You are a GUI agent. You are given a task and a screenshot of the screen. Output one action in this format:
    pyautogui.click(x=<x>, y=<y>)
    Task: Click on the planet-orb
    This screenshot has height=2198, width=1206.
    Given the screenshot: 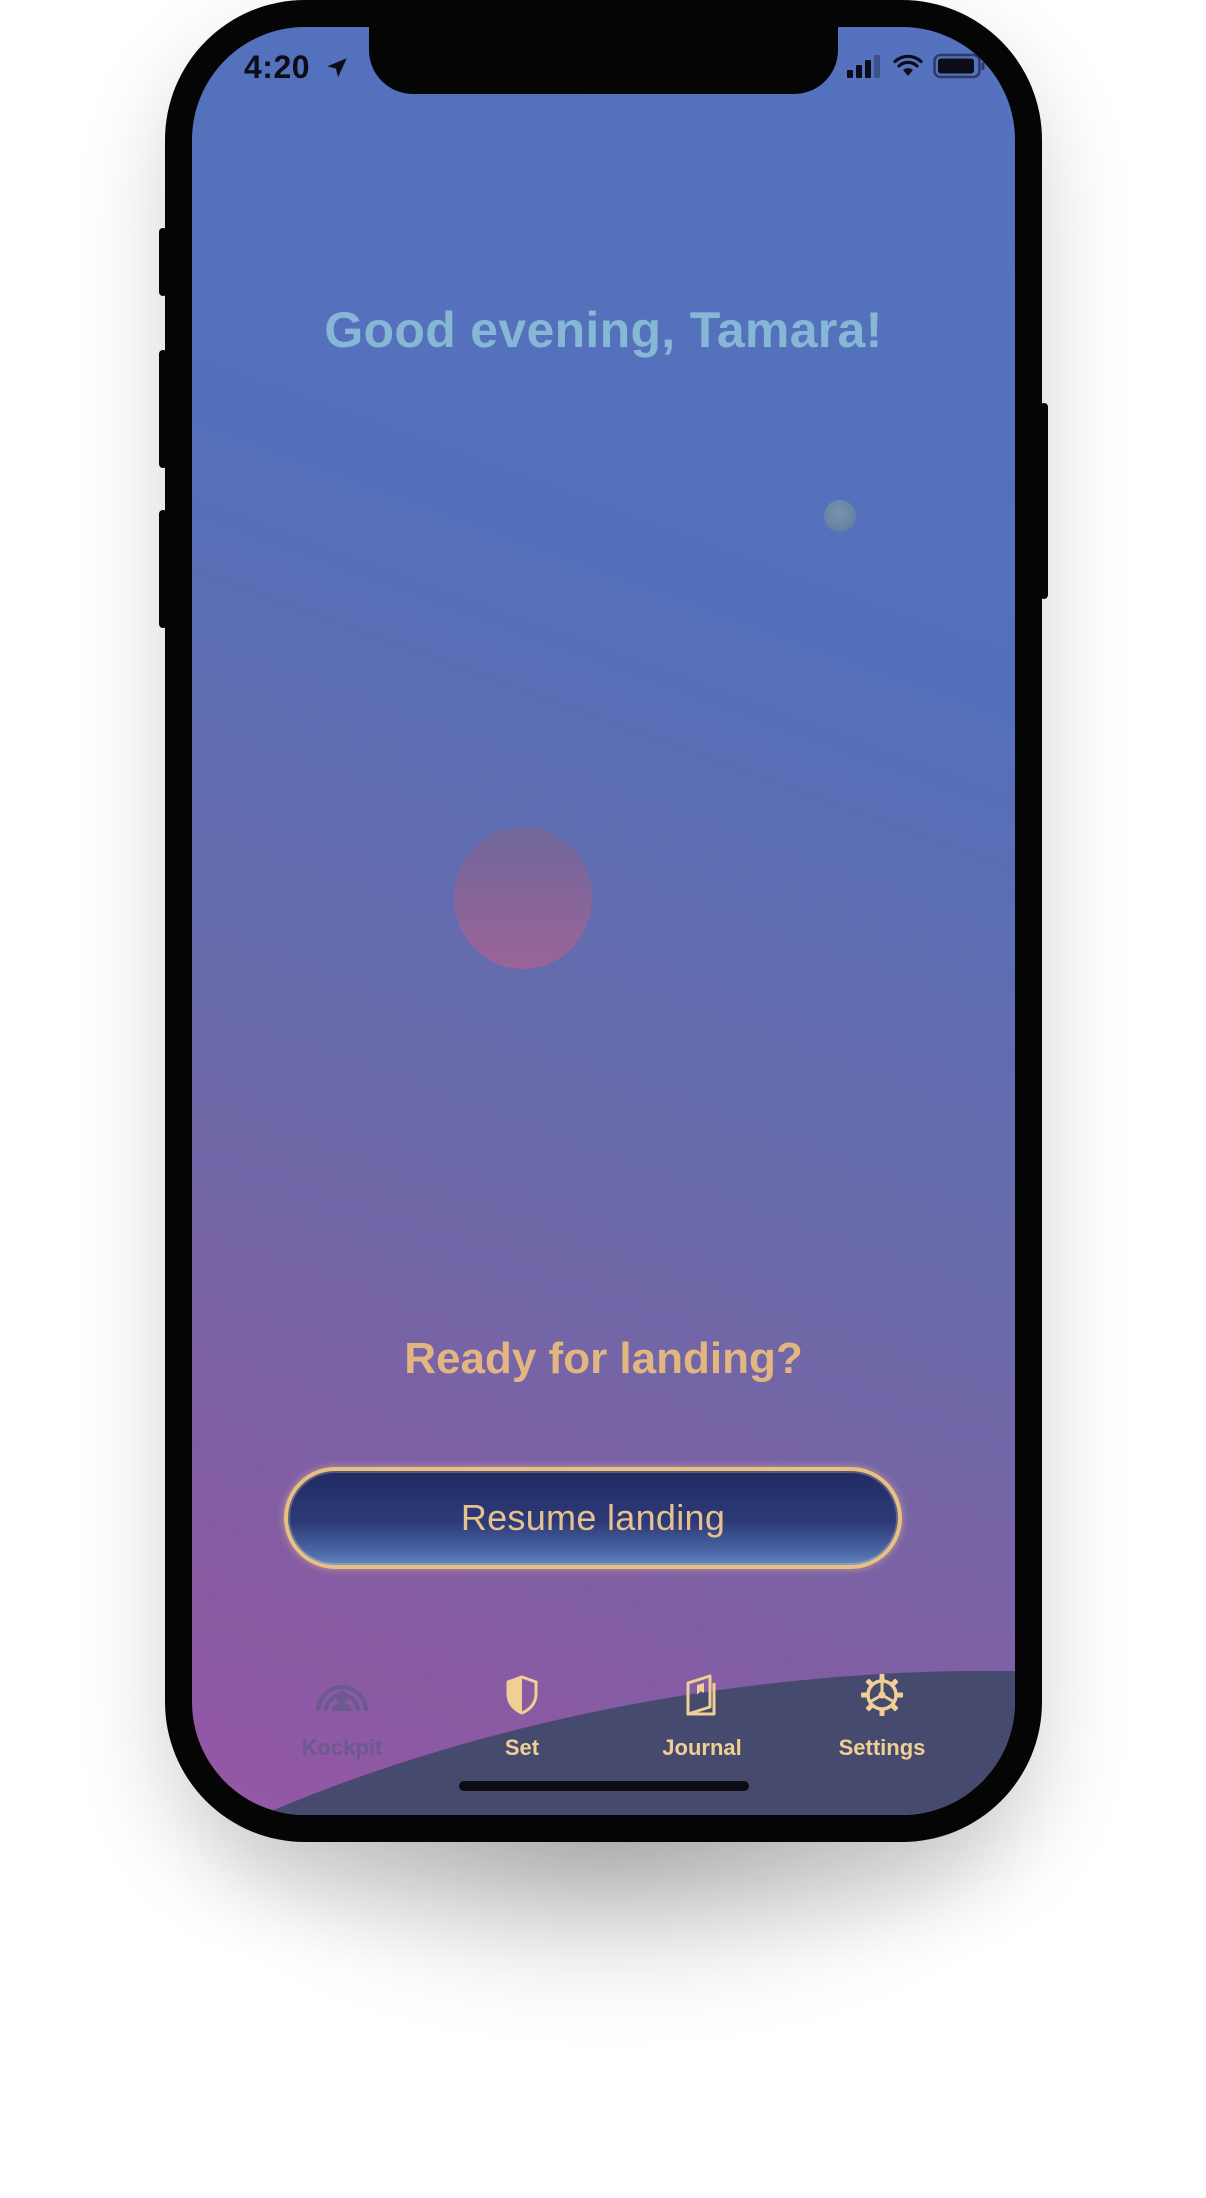 What is the action you would take?
    pyautogui.click(x=523, y=898)
    